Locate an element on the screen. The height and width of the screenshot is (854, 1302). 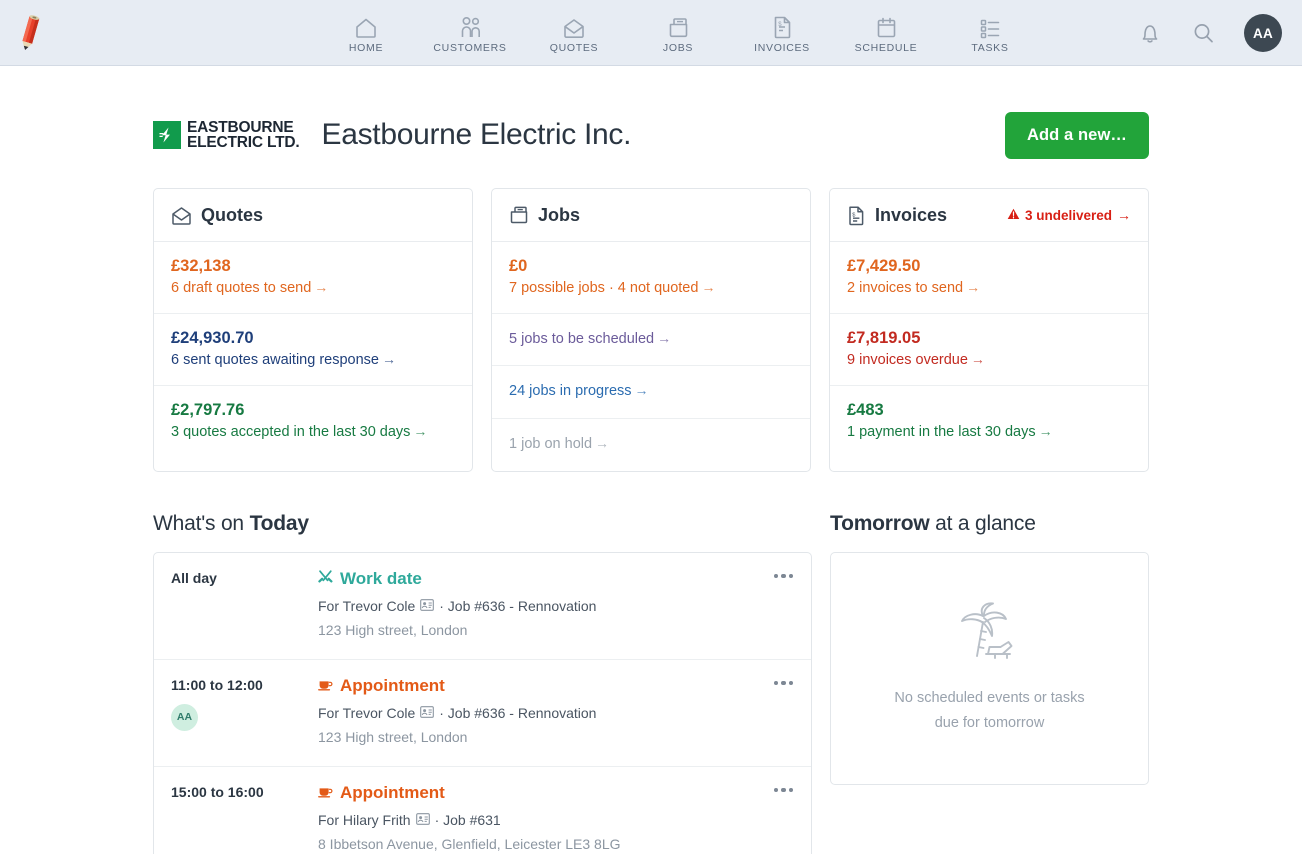
event-job: · Job #631 is located at coordinates (467, 819).